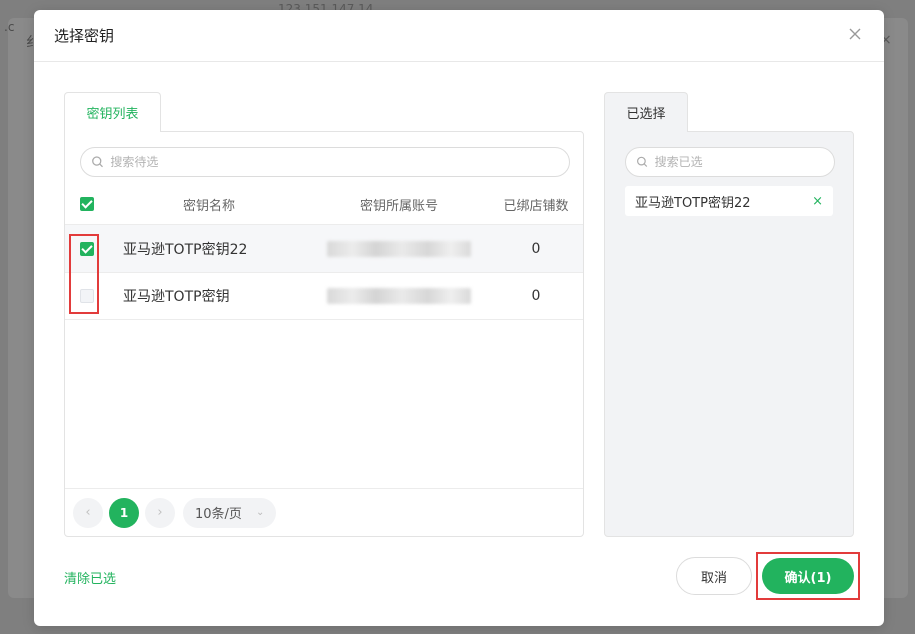 This screenshot has width=915, height=634. What do you see at coordinates (324, 204) in the screenshot?
I see `table-header: 密钥名称 密钥所属账号 已绑店铺数` at bounding box center [324, 204].